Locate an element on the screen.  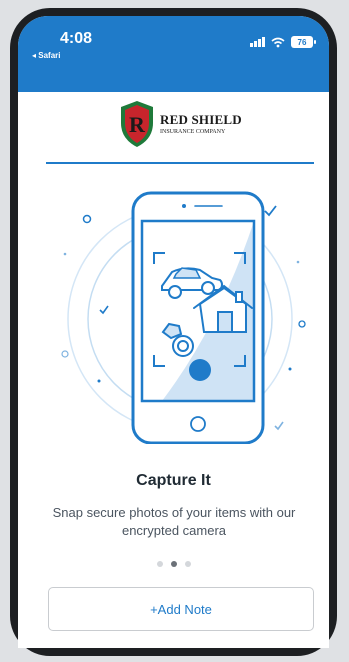
back-to-safari-link: ◂ Safari is located at coordinates (46, 55).